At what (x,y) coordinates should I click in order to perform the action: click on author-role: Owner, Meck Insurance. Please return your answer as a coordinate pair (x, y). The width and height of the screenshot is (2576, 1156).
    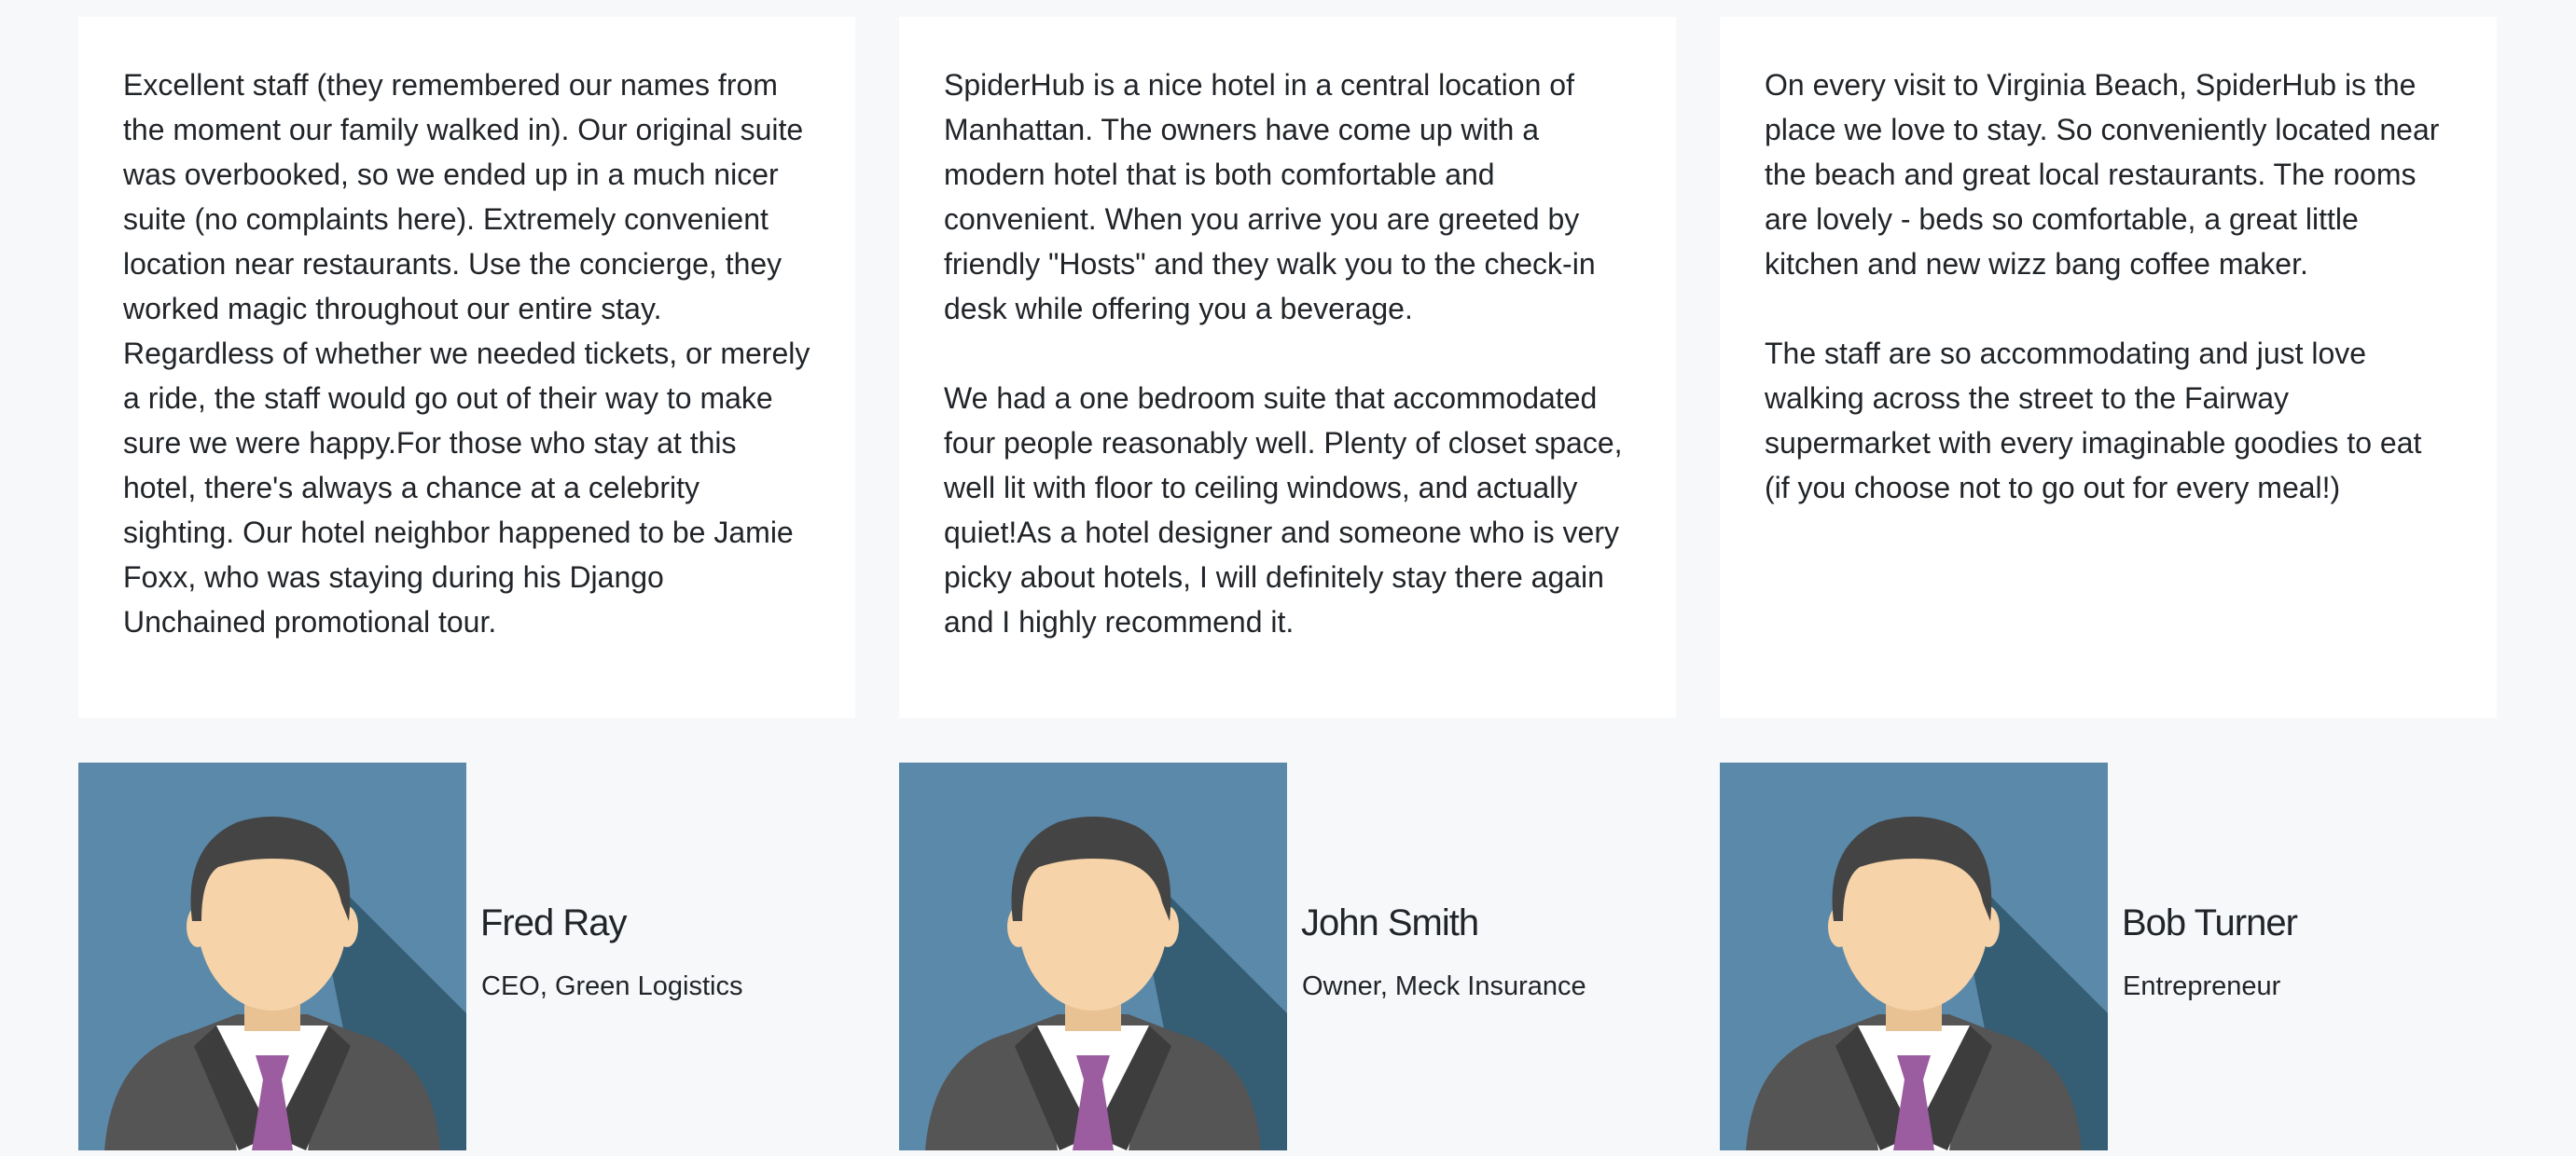
    Looking at the image, I should click on (1444, 986).